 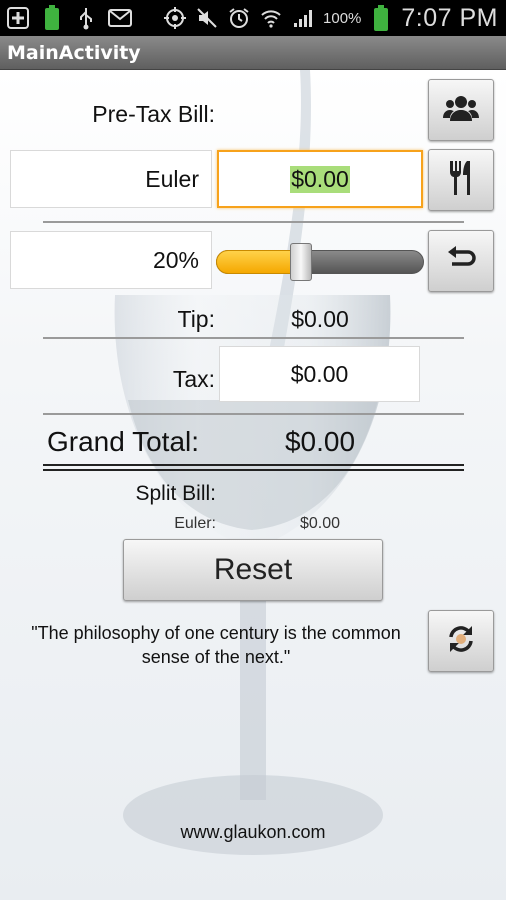 I want to click on tax-input: $0.00, so click(x=319, y=374).